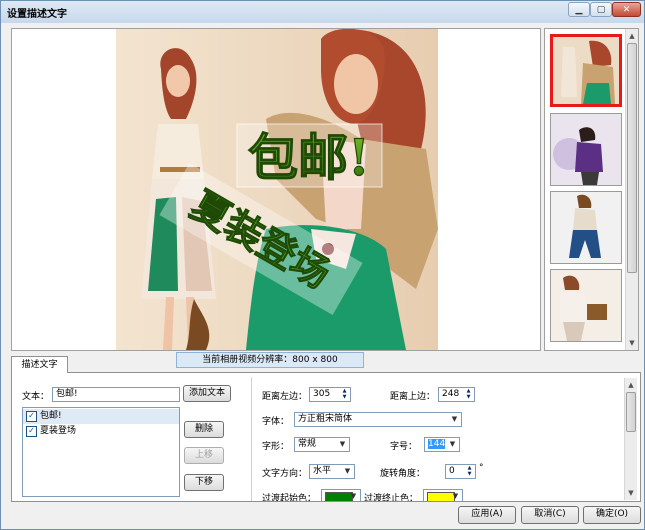  What do you see at coordinates (391, 497) in the screenshot?
I see `gradient-end-label: 过渡终止色：` at bounding box center [391, 497].